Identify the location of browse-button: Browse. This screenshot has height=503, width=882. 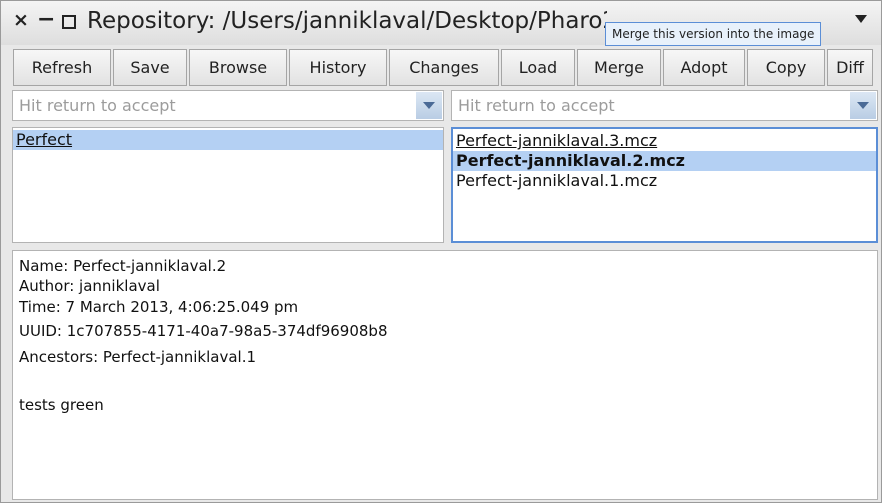
(238, 67).